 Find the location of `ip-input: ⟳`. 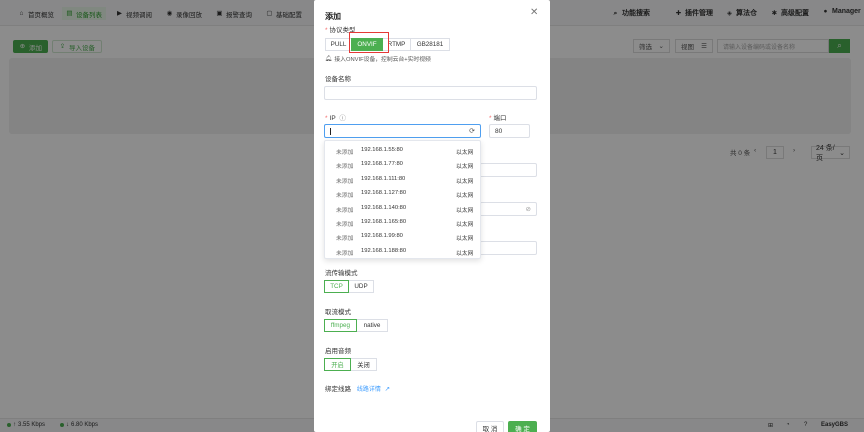

ip-input: ⟳ is located at coordinates (402, 131).